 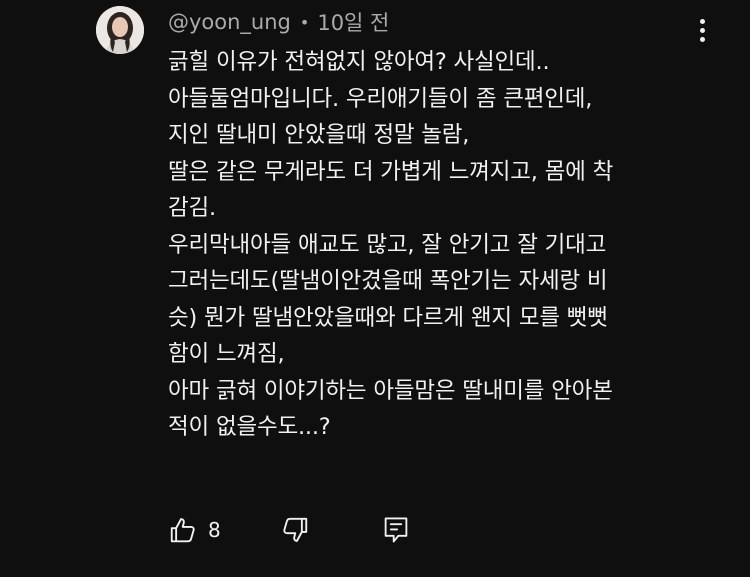 I want to click on comment-line: 지인 딸내미 안았을때 정말 놀람,, so click(x=319, y=135).